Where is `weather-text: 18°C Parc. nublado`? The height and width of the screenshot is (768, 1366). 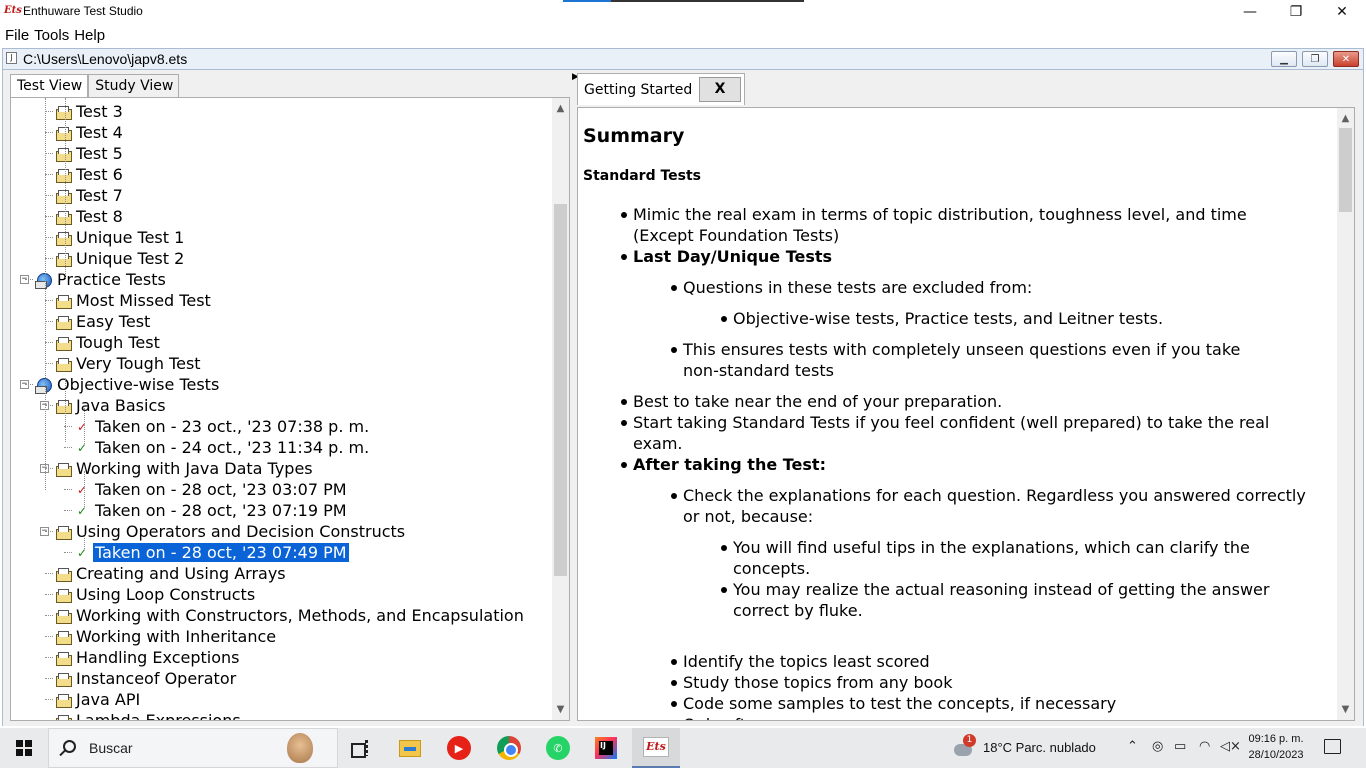 weather-text: 18°C Parc. nublado is located at coordinates (1039, 747).